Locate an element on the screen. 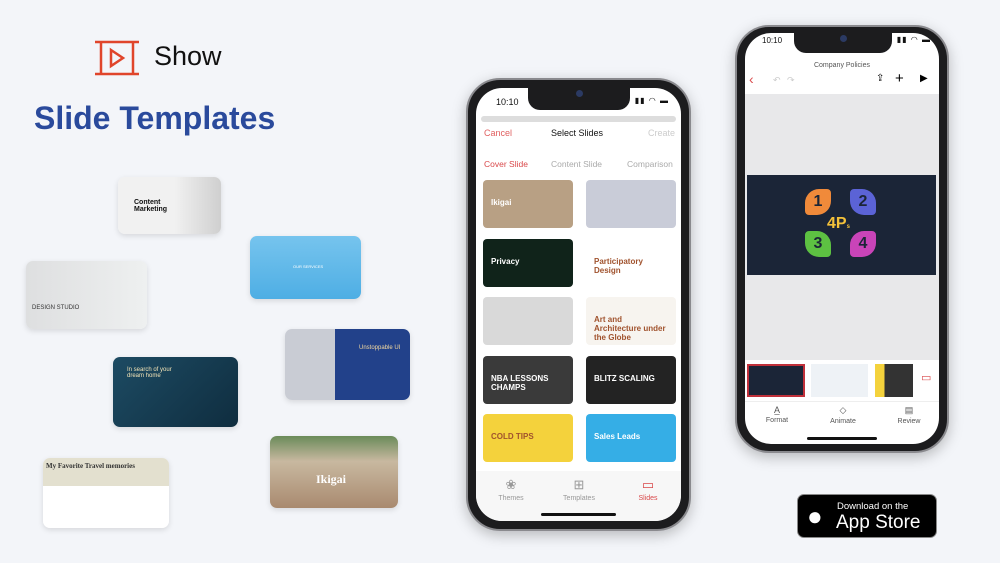 The image size is (1000, 563). template-card-travel-memories: My Favorite Travel memories is located at coordinates (106, 493).